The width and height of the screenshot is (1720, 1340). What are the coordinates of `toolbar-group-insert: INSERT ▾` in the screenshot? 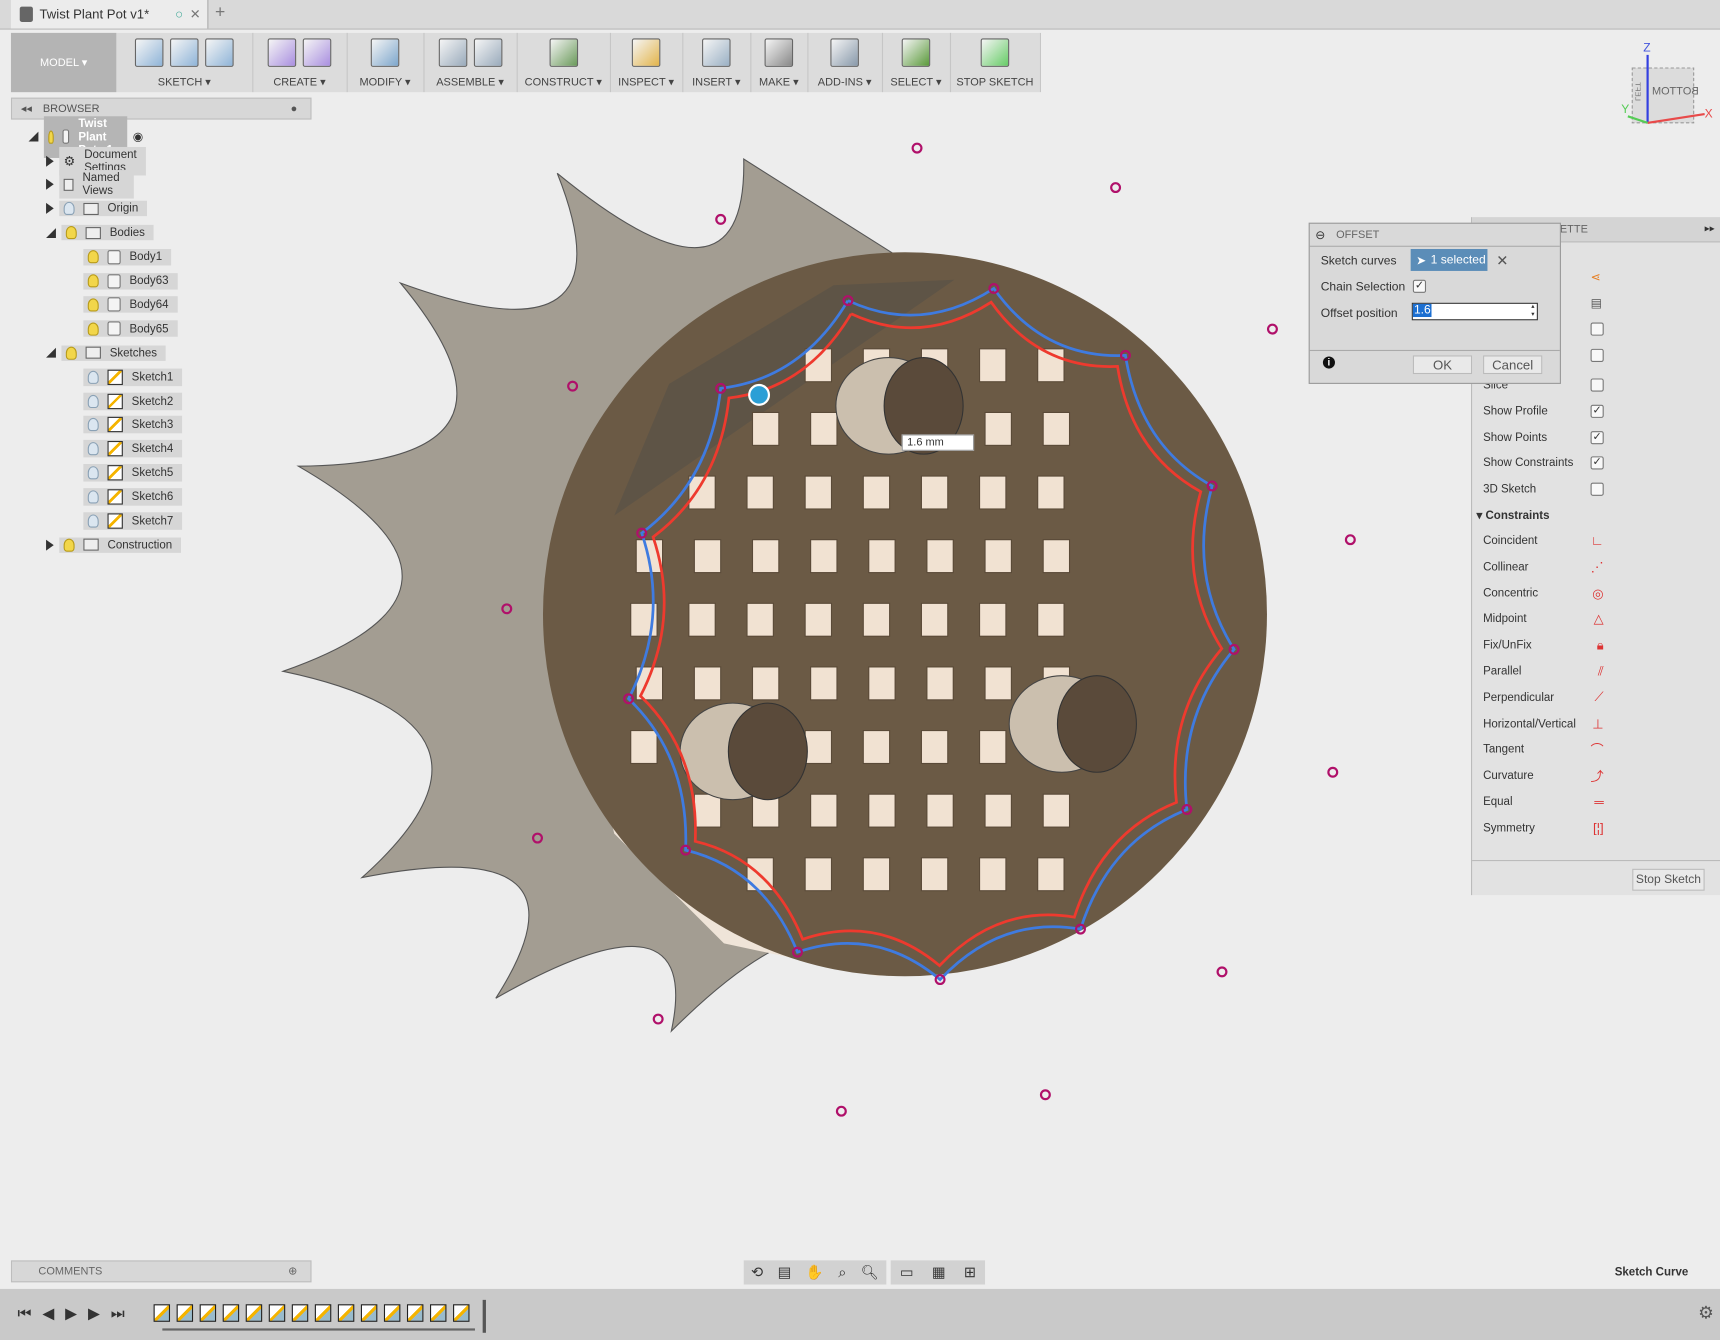 It's located at (717, 62).